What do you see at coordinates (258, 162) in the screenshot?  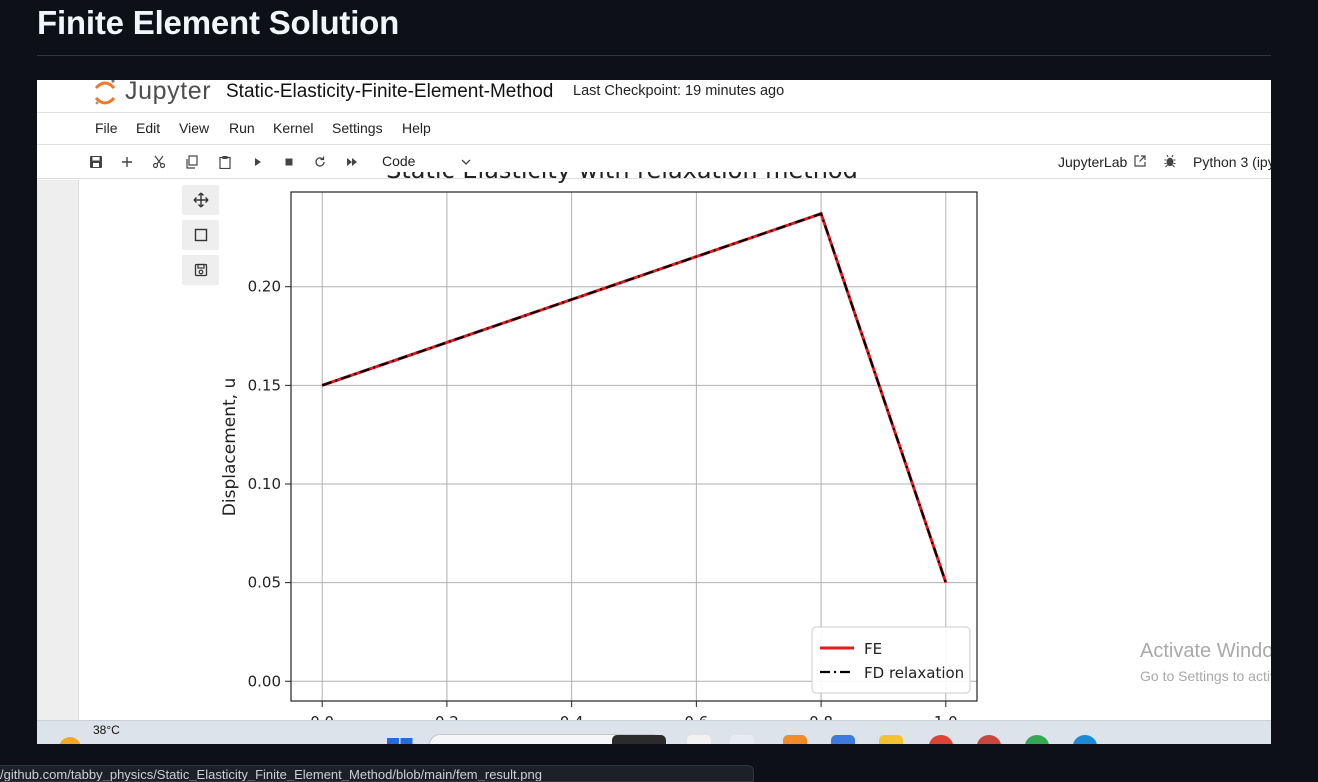 I see `run-icon` at bounding box center [258, 162].